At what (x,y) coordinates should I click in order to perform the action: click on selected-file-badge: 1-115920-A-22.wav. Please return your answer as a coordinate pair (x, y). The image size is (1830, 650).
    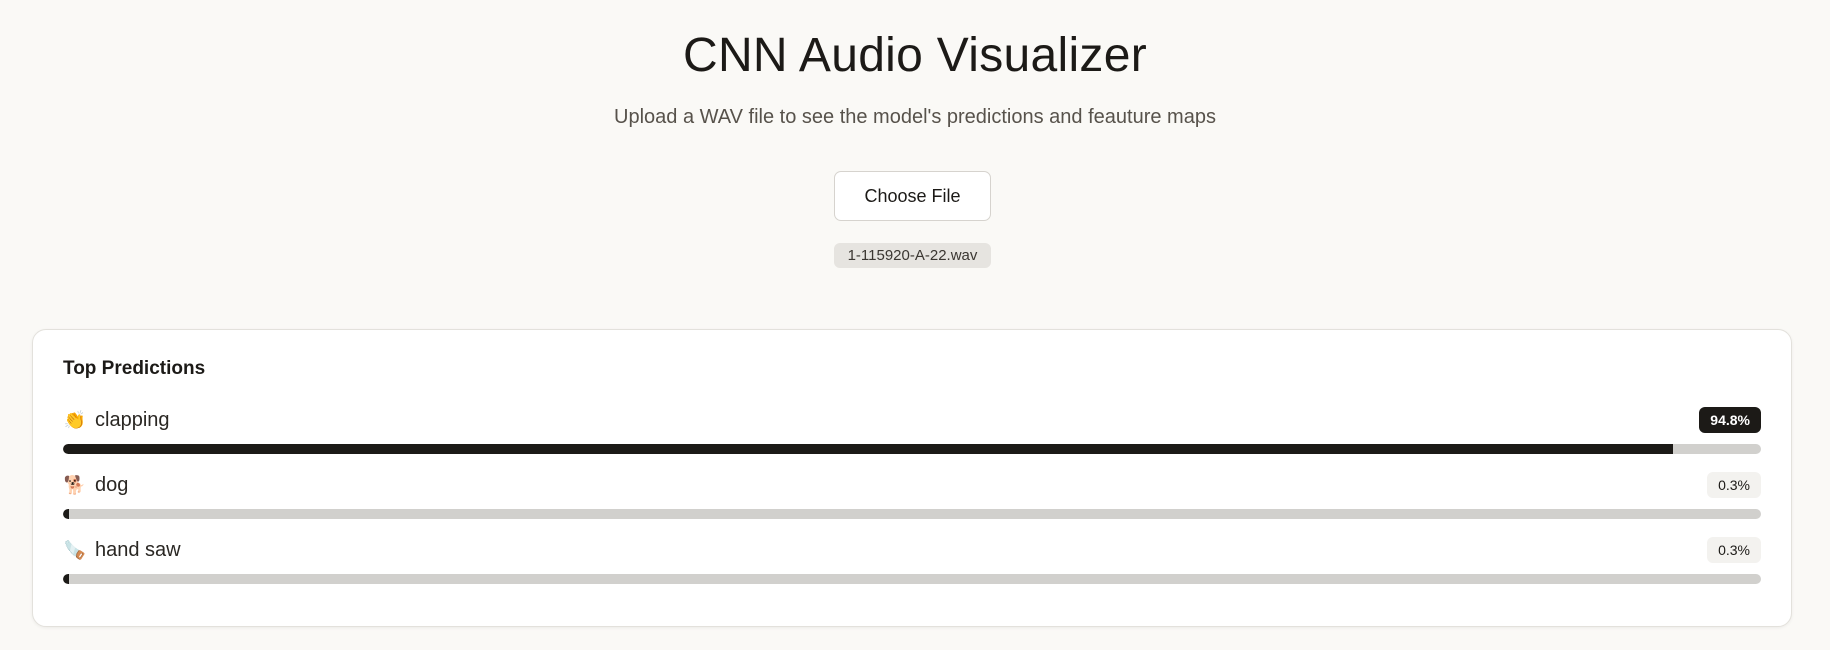
    Looking at the image, I should click on (912, 255).